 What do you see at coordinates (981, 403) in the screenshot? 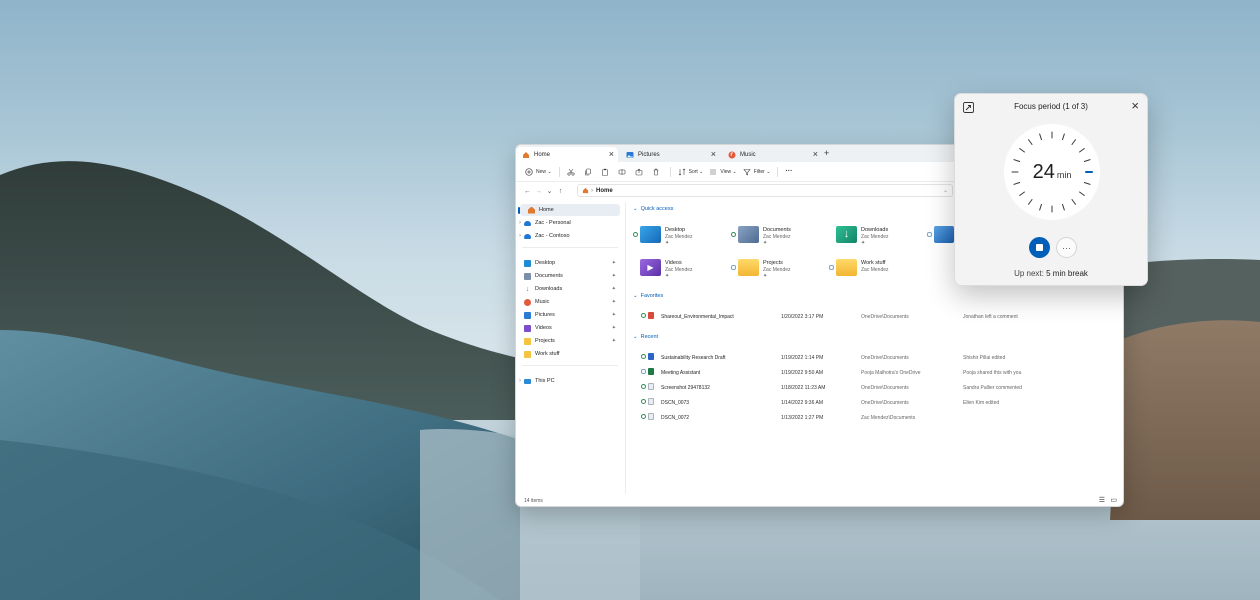
I see `file-activity: Ellen Kim edited` at bounding box center [981, 403].